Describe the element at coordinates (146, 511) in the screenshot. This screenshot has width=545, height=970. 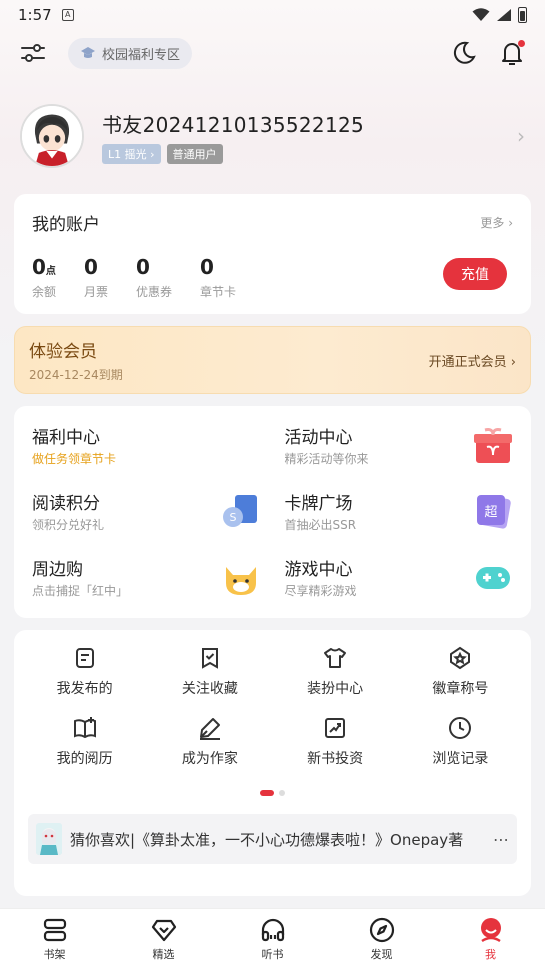
I see `feature-reading-points: 阅读积分 领积分兑好礼 S` at that location.